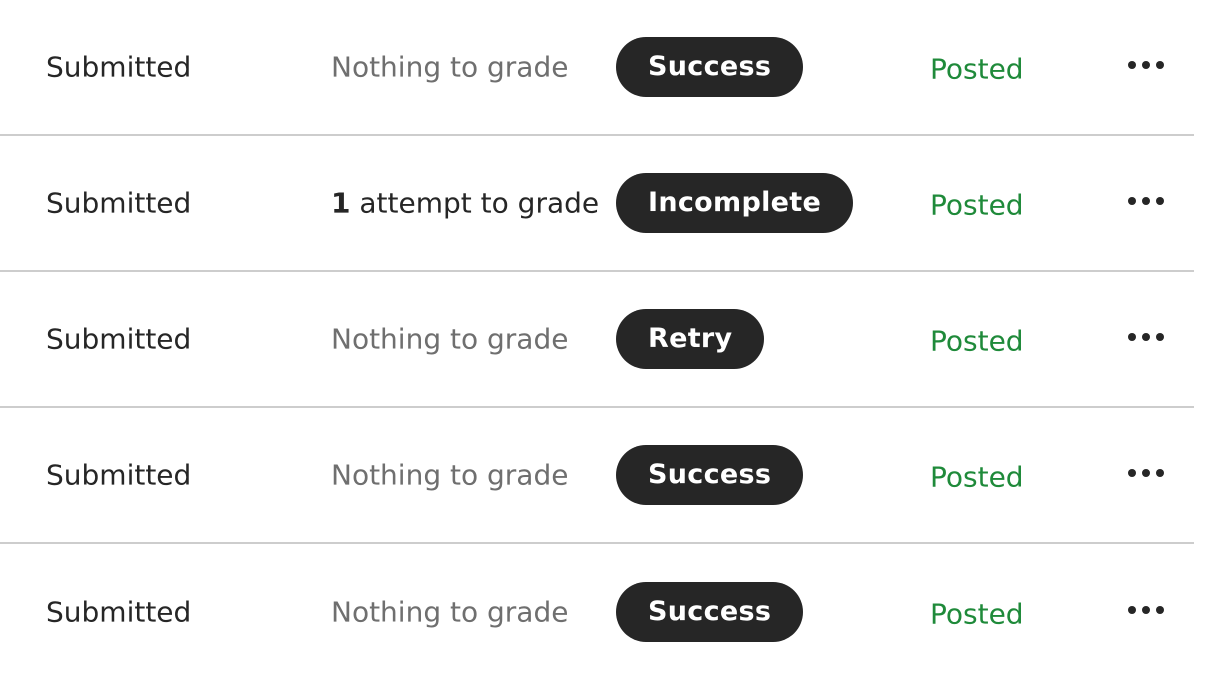  What do you see at coordinates (690, 339) in the screenshot?
I see `result-badge: Retry` at bounding box center [690, 339].